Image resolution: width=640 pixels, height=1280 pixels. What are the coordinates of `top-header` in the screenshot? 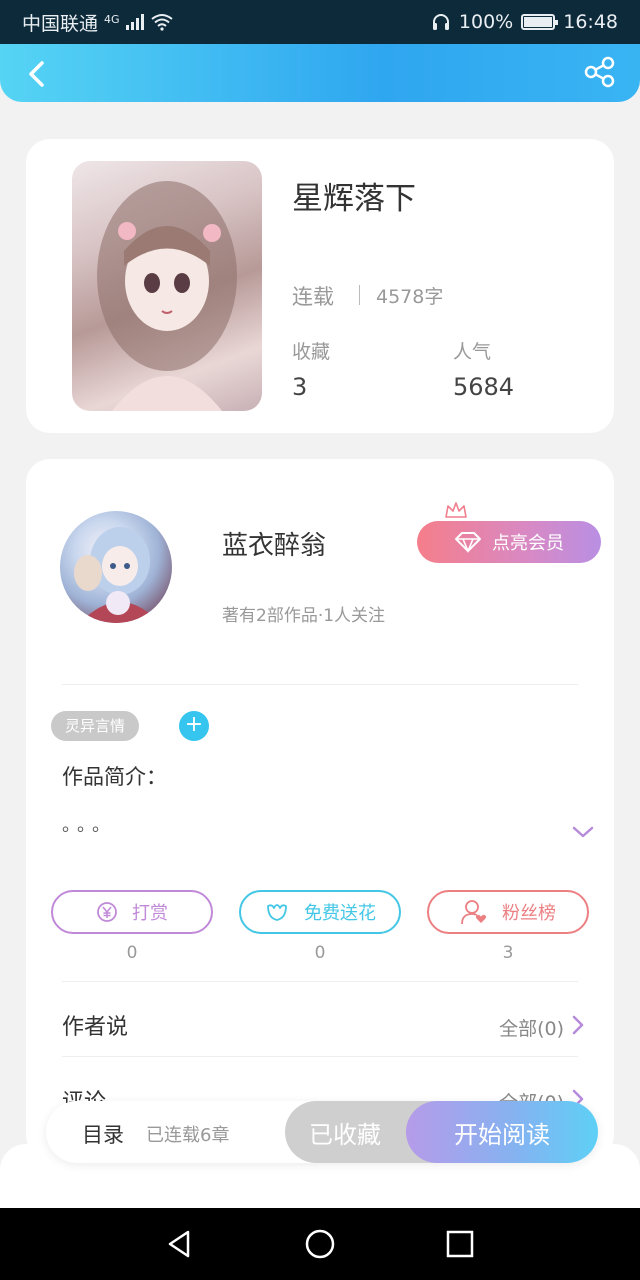 It's located at (320, 73).